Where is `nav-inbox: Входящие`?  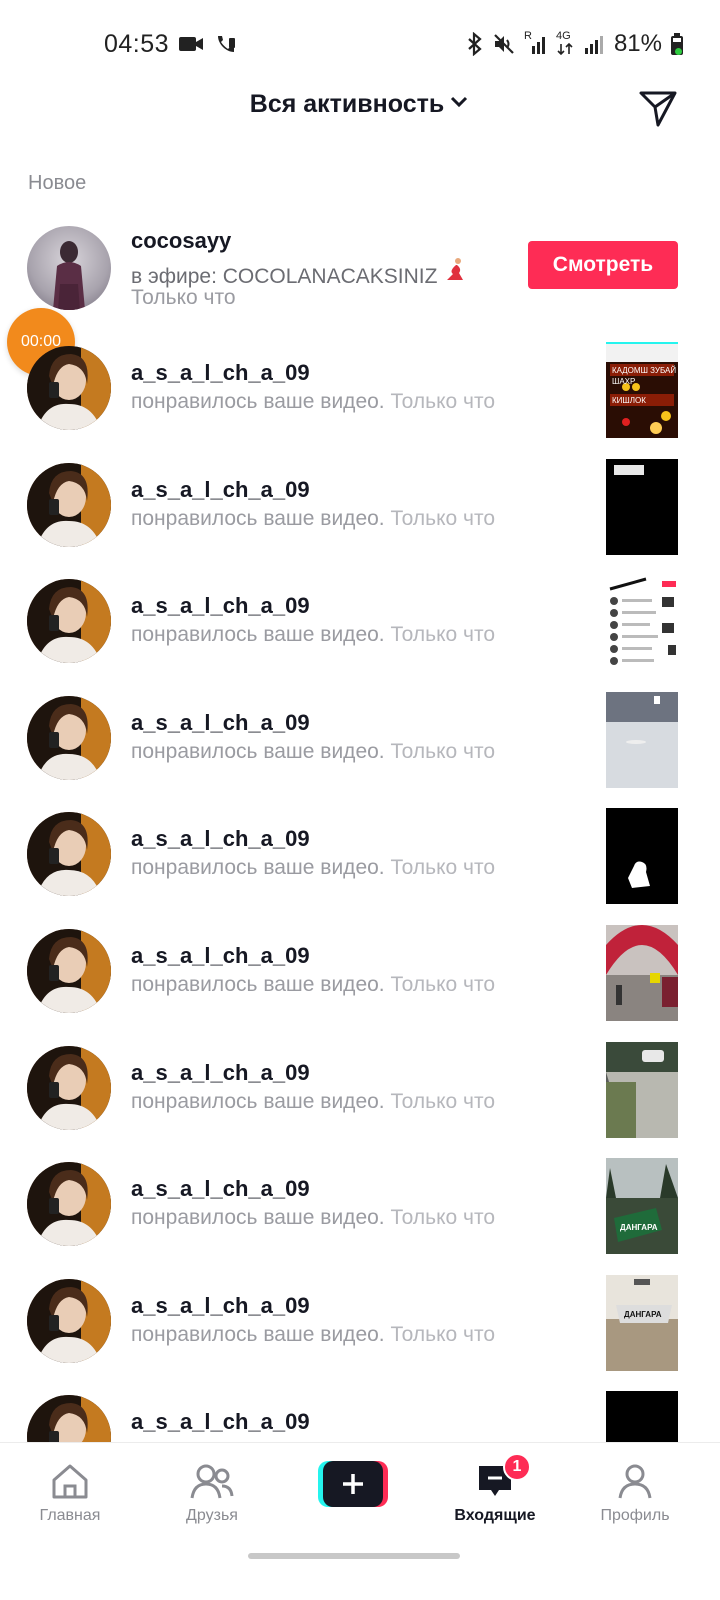 nav-inbox: Входящие is located at coordinates (495, 1493).